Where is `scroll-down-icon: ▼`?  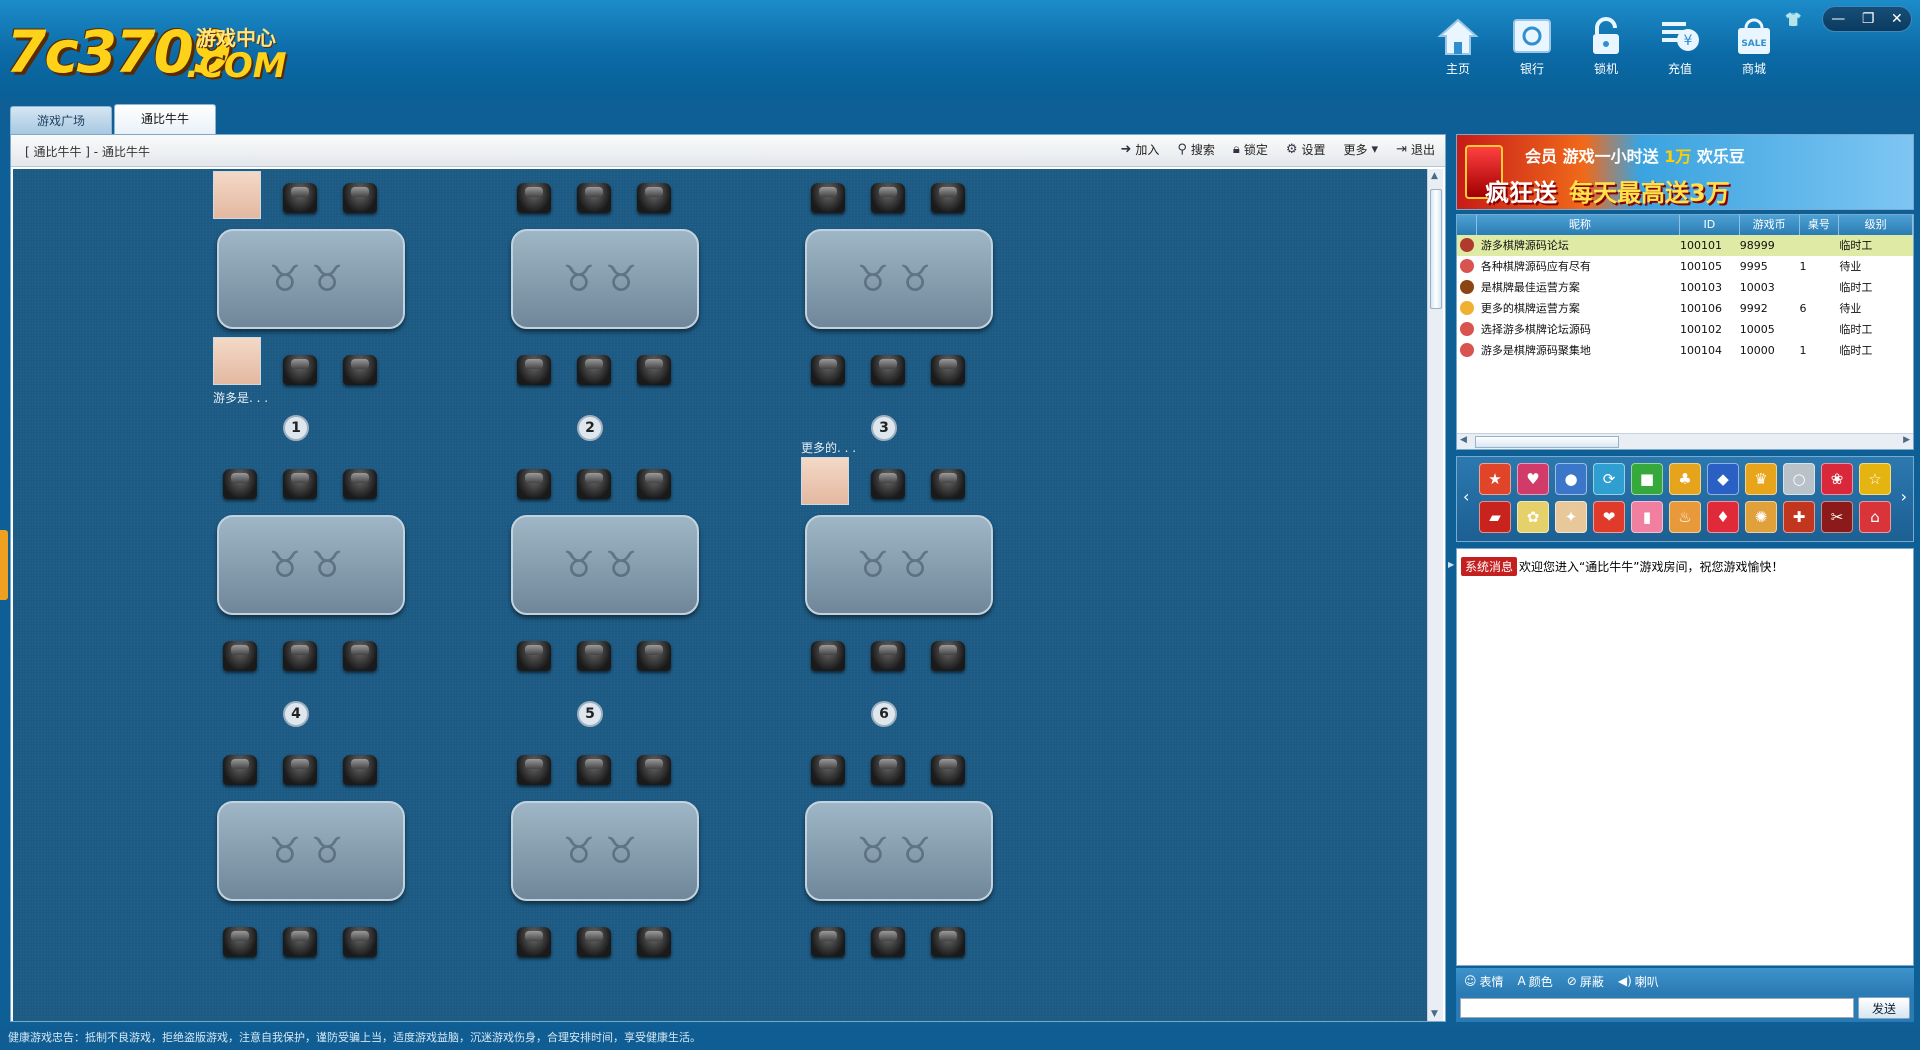 scroll-down-icon: ▼ is located at coordinates (1434, 1014).